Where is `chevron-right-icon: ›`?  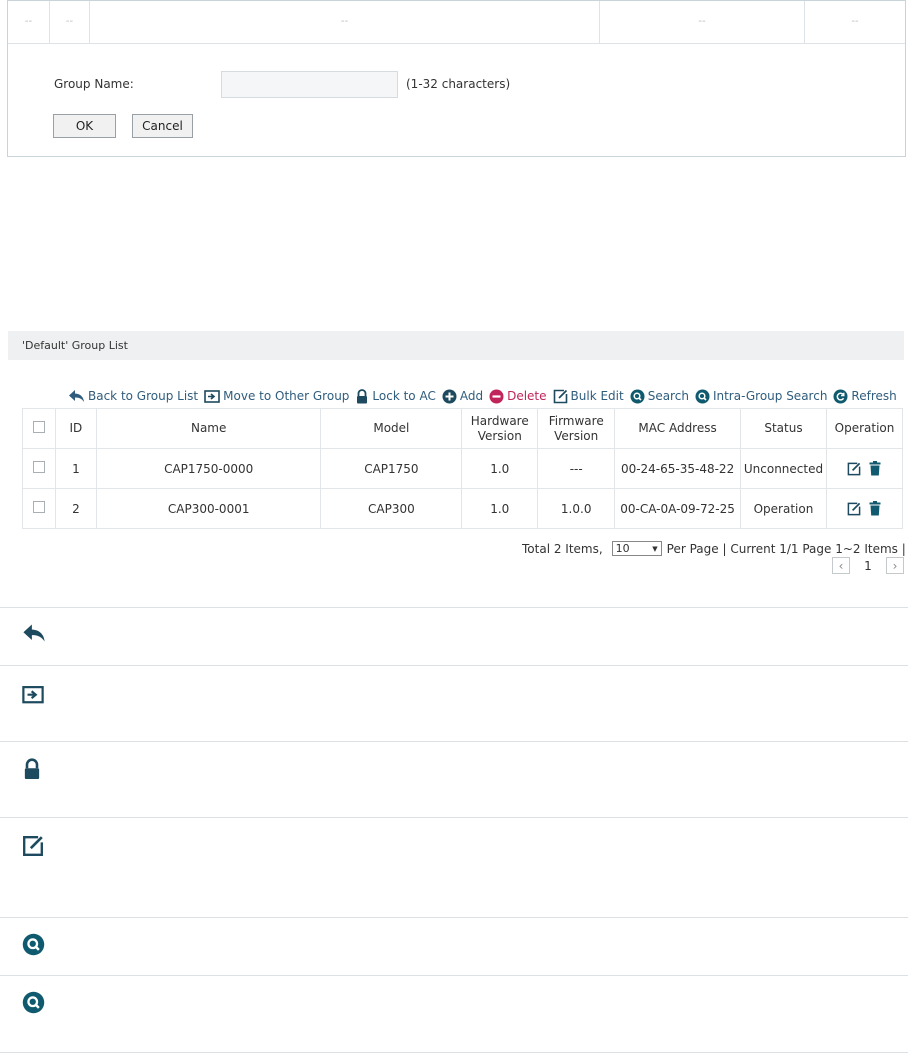
chevron-right-icon: › is located at coordinates (895, 565).